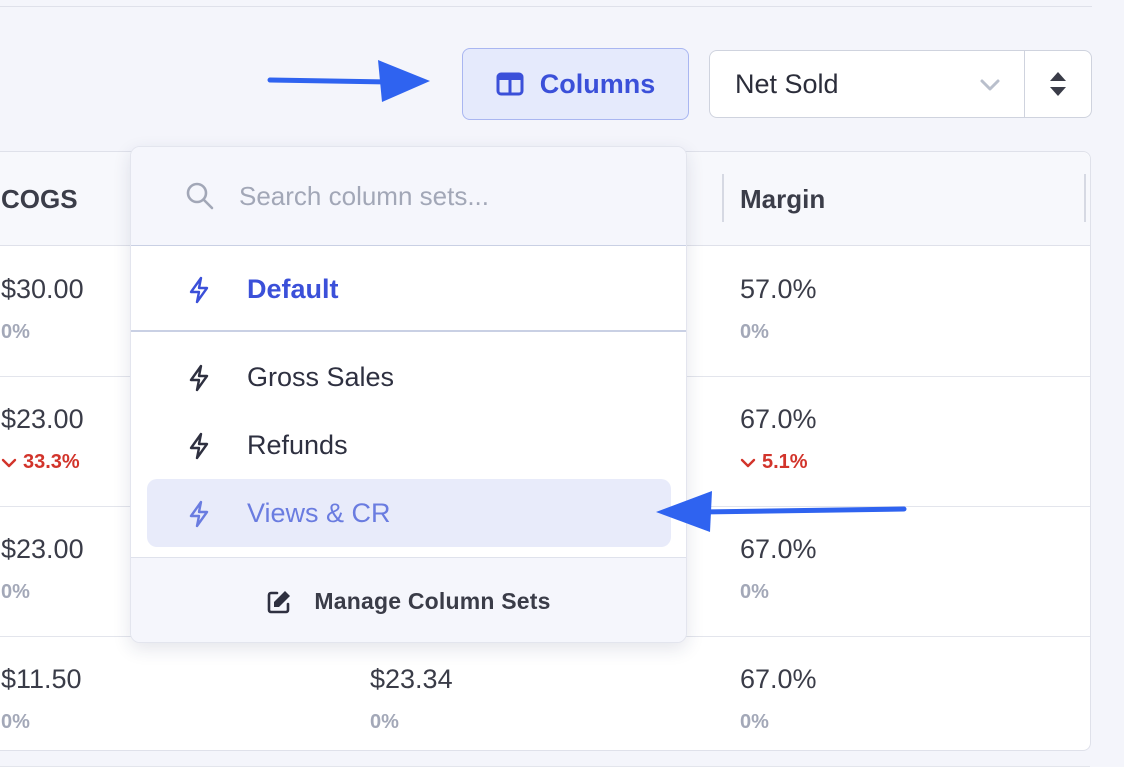 The image size is (1124, 767). Describe the element at coordinates (781, 511) in the screenshot. I see `annotation-arrow-left` at that location.